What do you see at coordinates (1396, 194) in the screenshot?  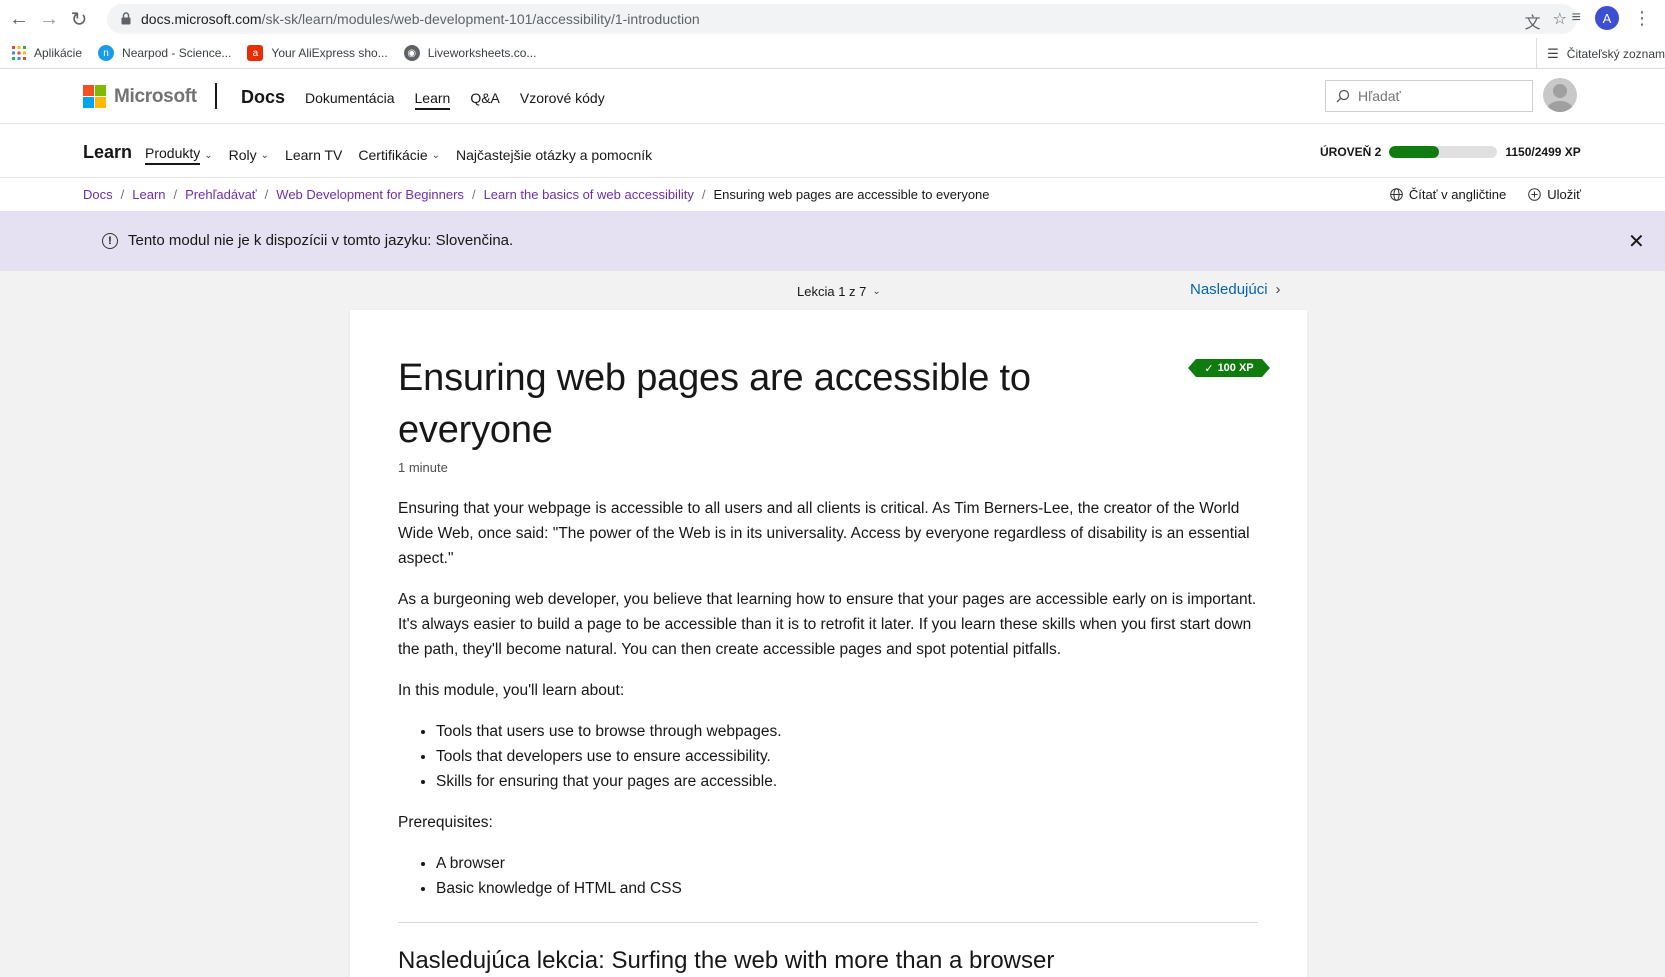 I see `globe-icon` at bounding box center [1396, 194].